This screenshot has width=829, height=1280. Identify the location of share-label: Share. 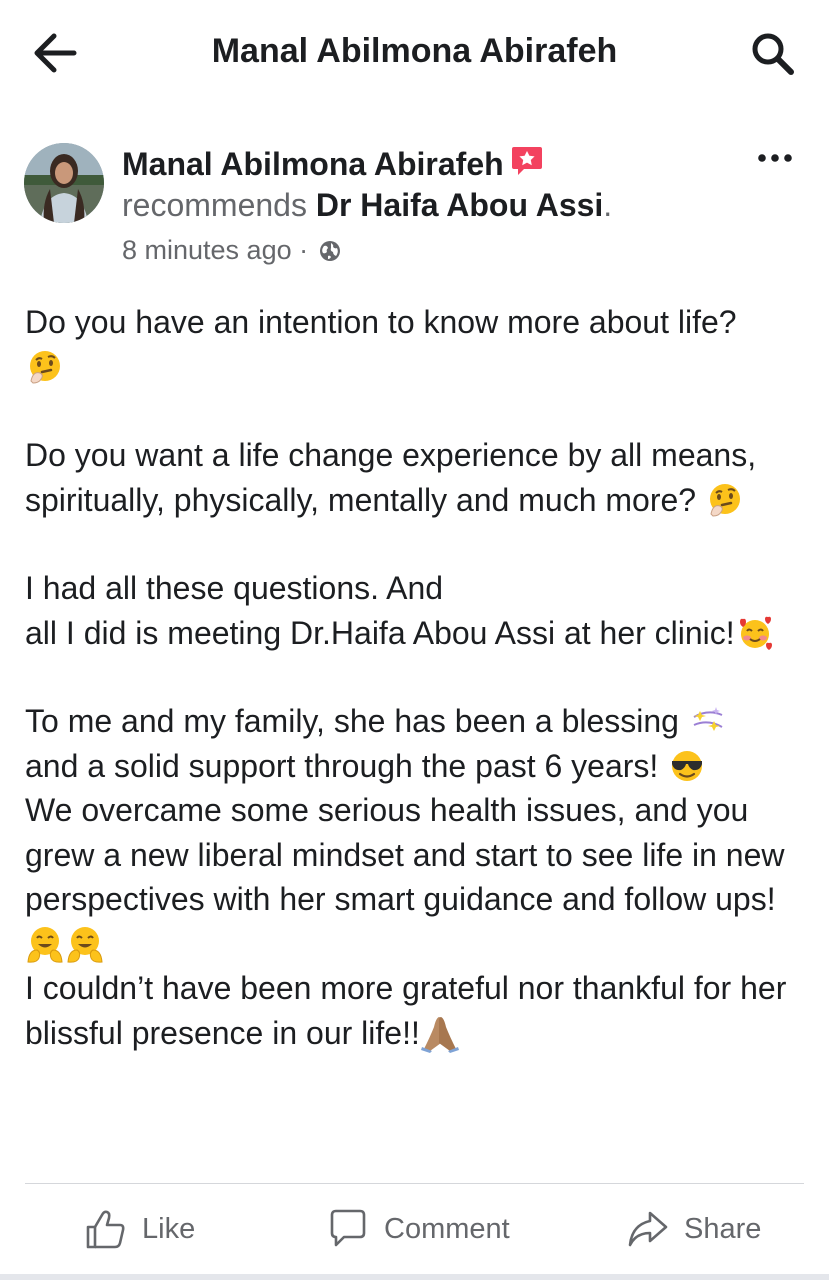
(723, 1228).